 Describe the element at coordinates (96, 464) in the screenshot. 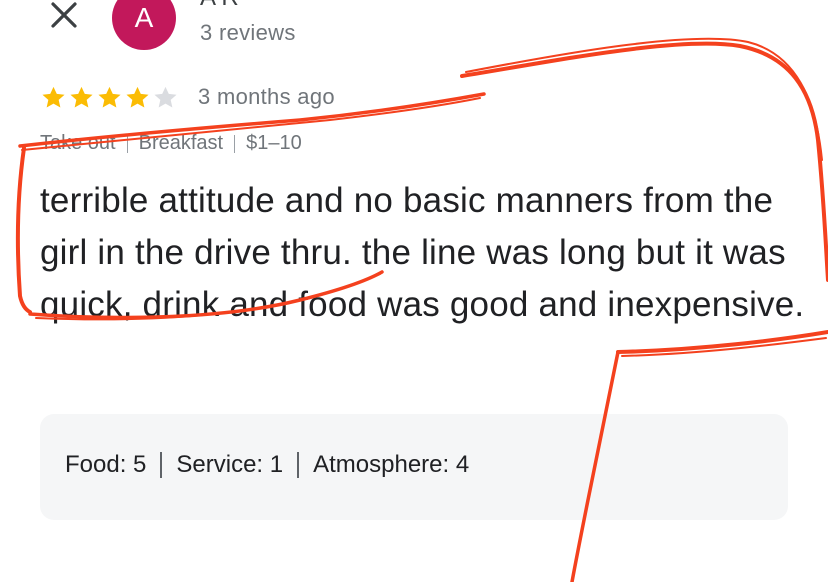

I see `aspect-rating-label: Food:` at that location.